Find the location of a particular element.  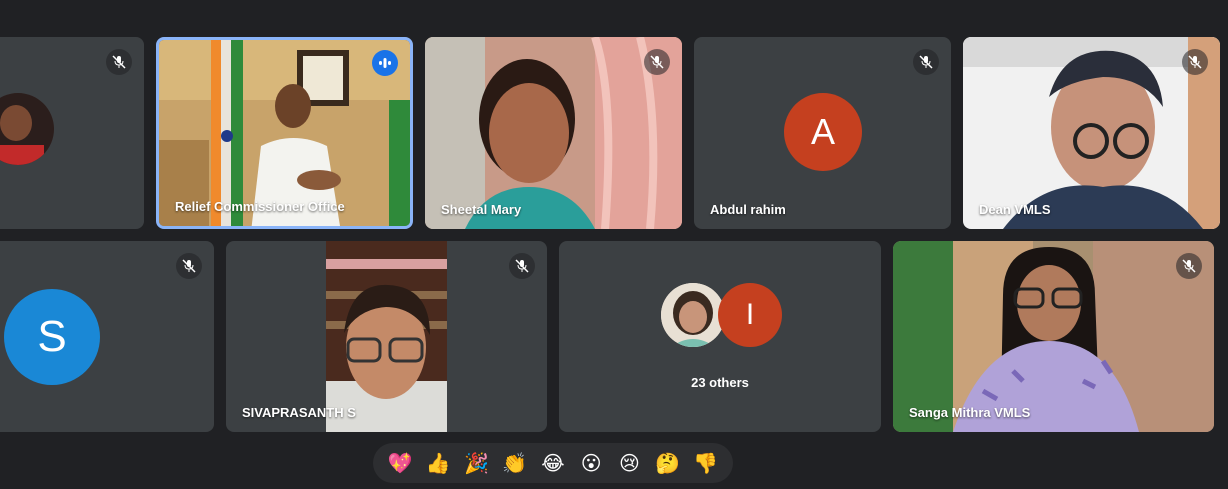

reactions-bar: 💖 👍 🎉 👏 😂 😮 😢 🤔 👎 is located at coordinates (553, 463).